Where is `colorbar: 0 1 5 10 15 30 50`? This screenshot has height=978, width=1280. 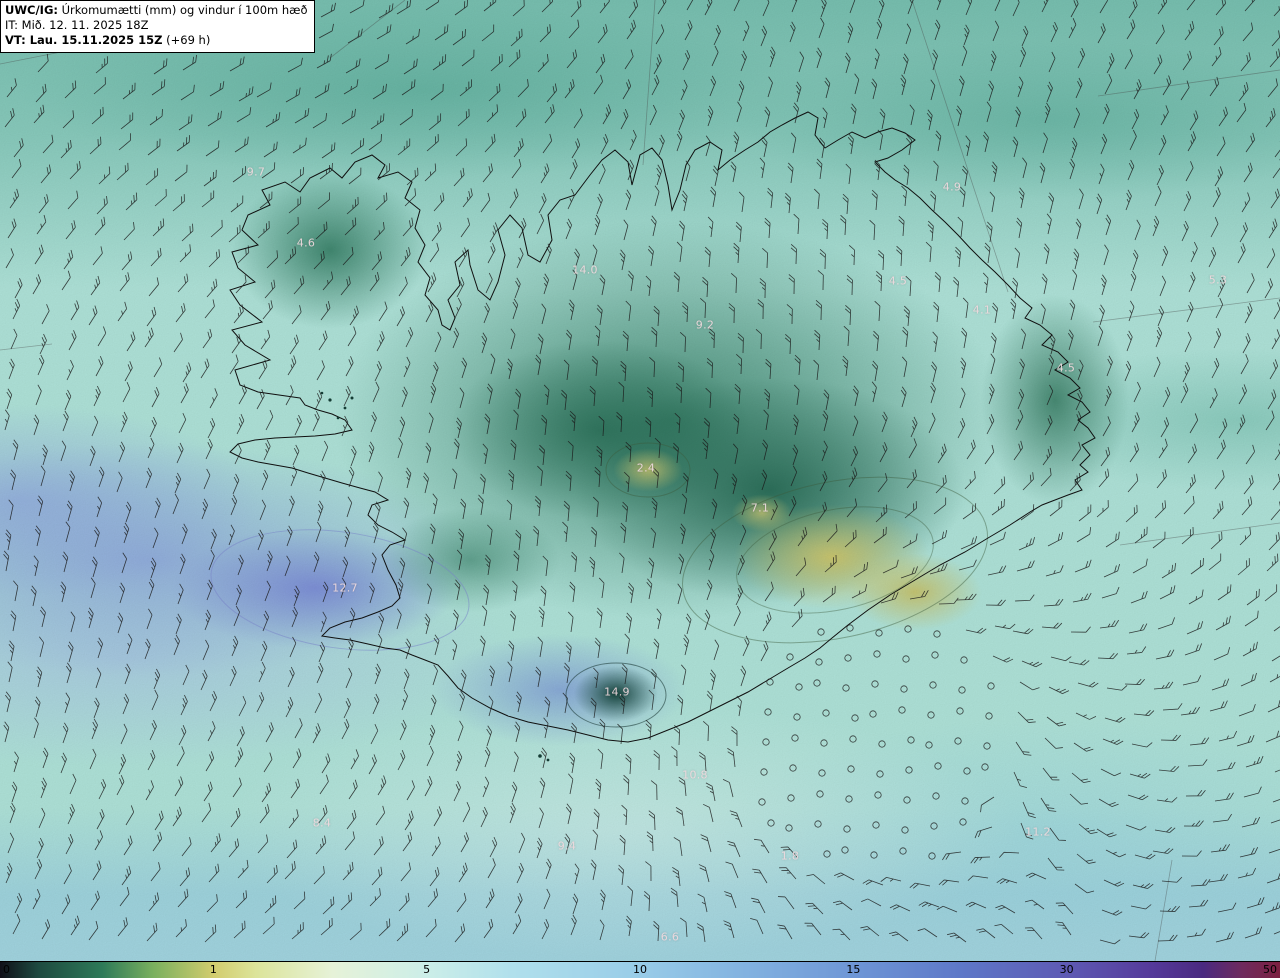 colorbar: 0 1 5 10 15 30 50 is located at coordinates (640, 969).